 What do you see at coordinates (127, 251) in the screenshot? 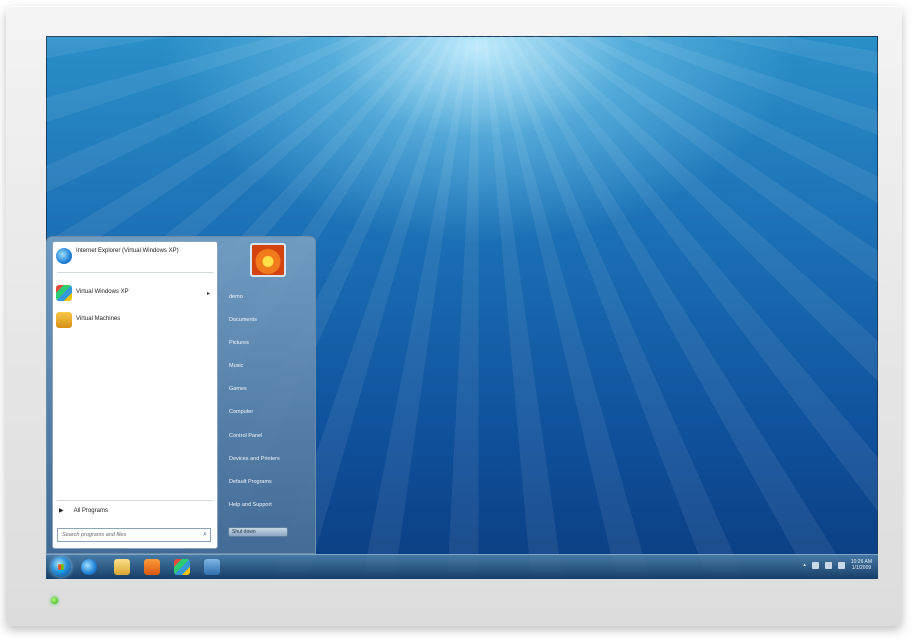
I see `program-label: Internet Explorer (Virtual Windows XP)` at bounding box center [127, 251].